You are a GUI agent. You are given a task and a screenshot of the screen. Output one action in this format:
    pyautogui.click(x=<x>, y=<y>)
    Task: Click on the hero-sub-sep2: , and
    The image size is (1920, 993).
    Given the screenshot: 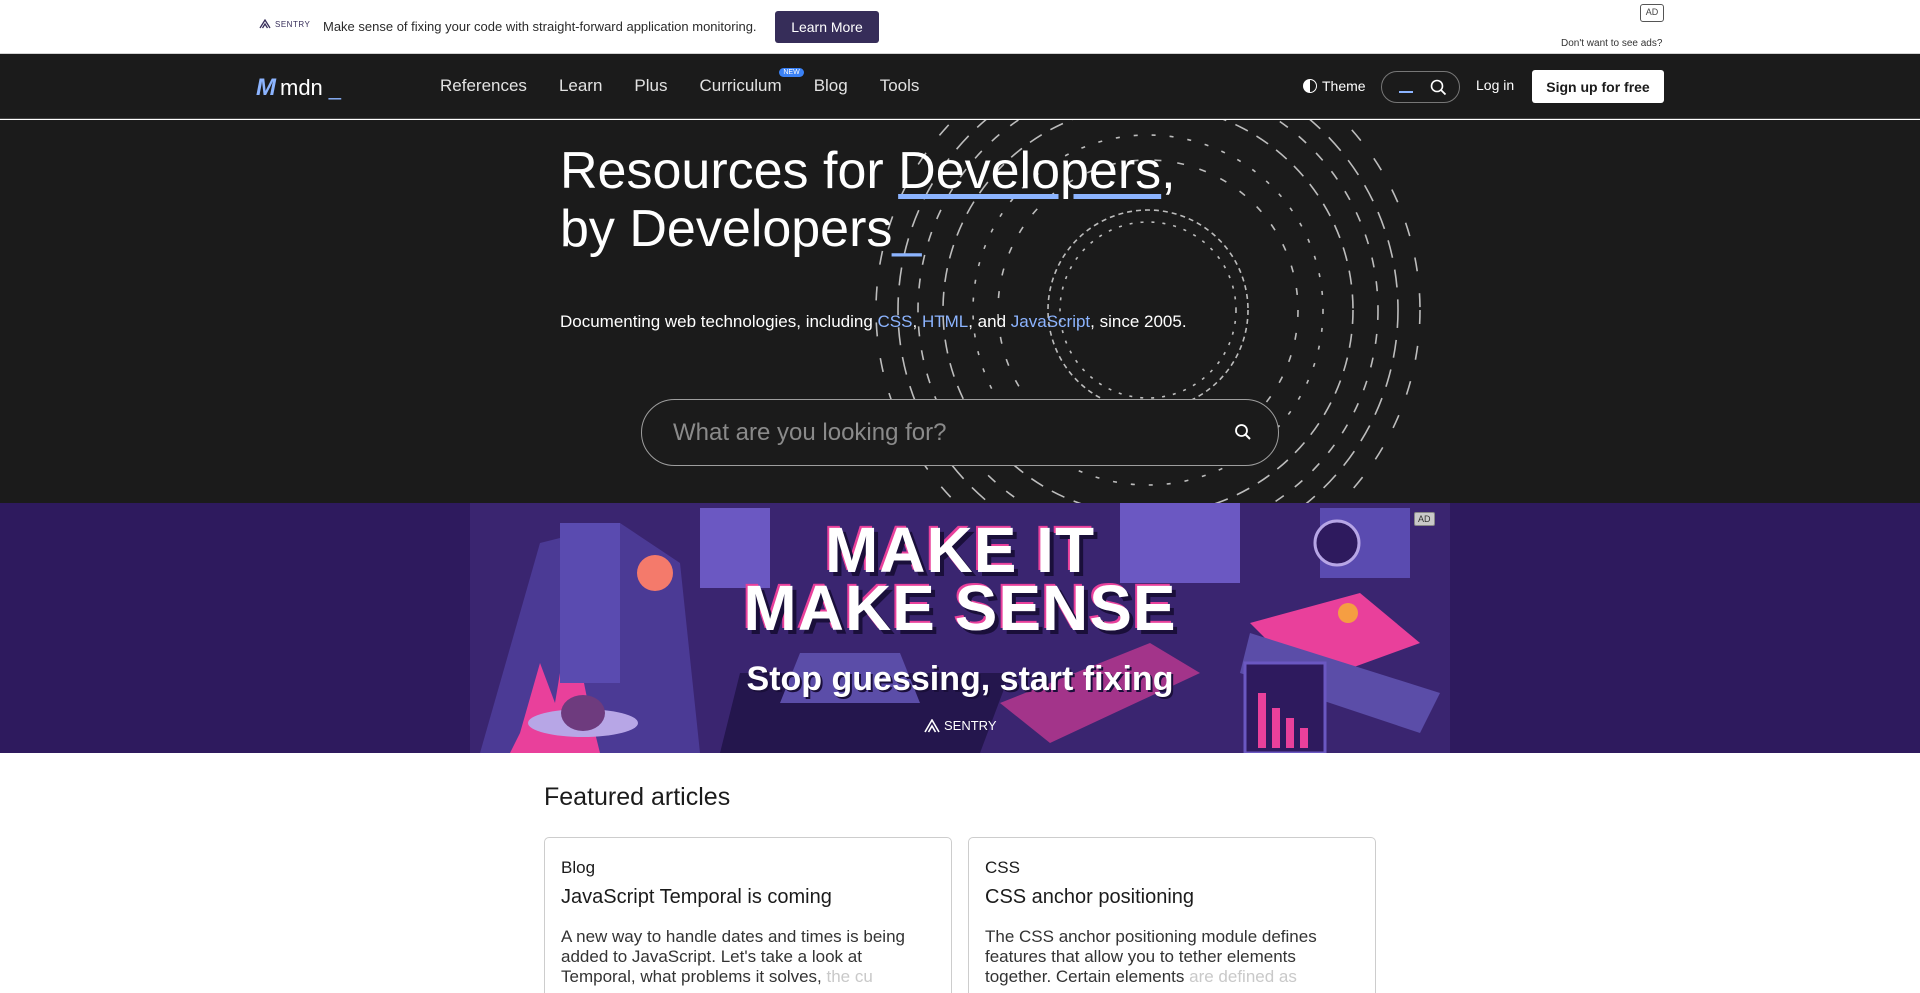 What is the action you would take?
    pyautogui.click(x=989, y=321)
    